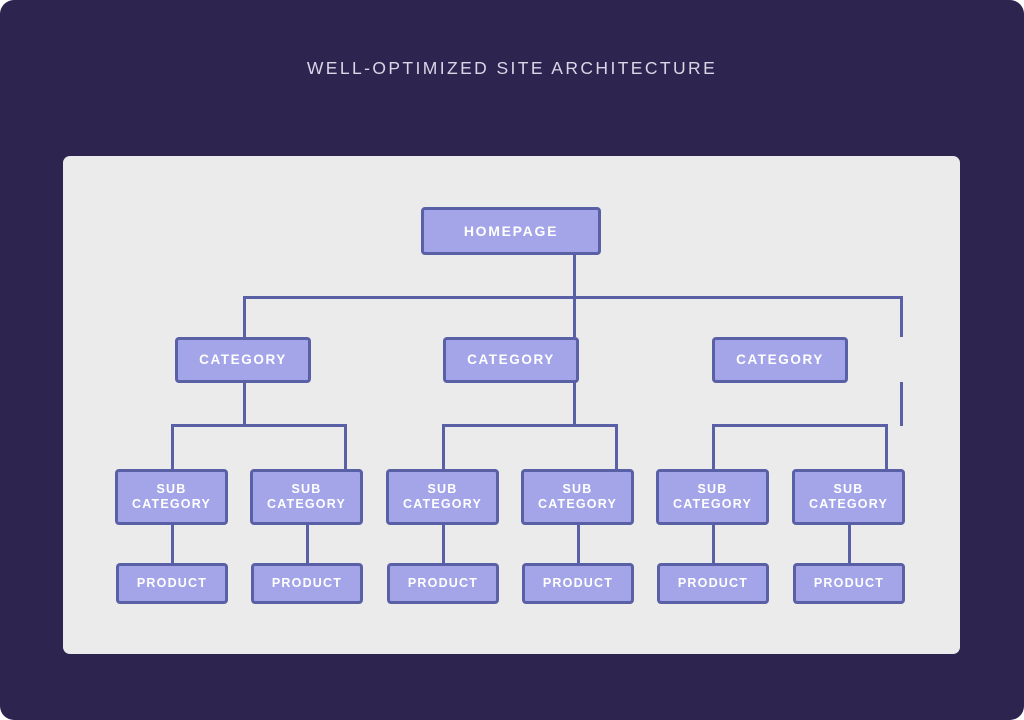 This screenshot has height=720, width=1024. What do you see at coordinates (574, 276) in the screenshot?
I see `connector-homepage-stem` at bounding box center [574, 276].